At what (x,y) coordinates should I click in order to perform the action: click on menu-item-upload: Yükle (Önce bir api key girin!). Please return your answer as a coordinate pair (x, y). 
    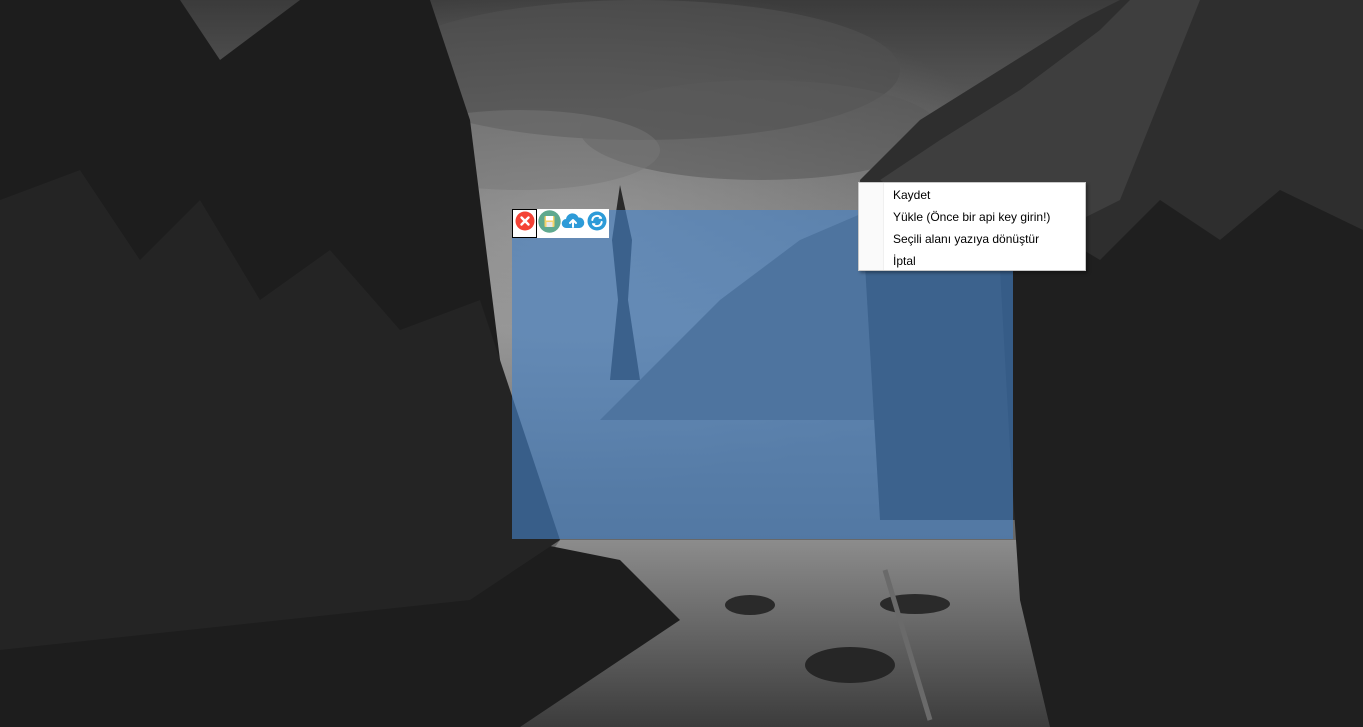
    Looking at the image, I should click on (972, 217).